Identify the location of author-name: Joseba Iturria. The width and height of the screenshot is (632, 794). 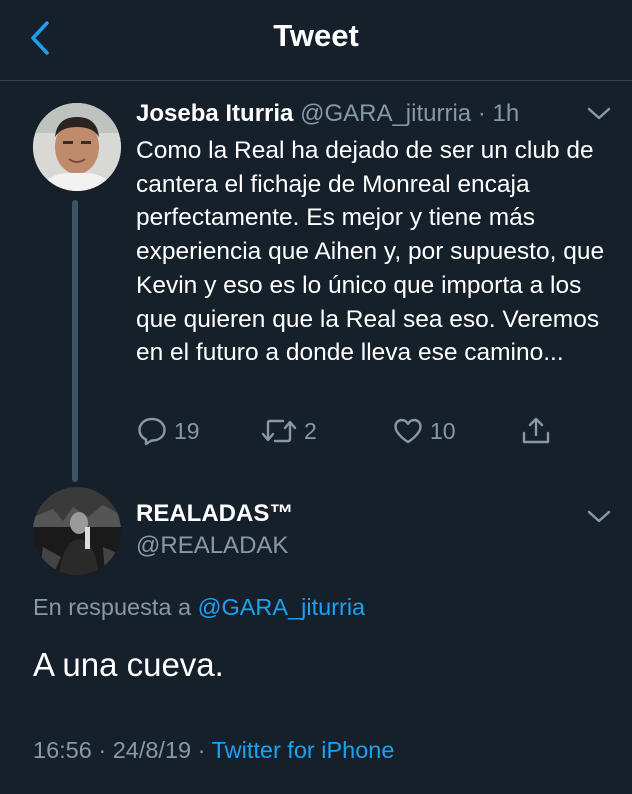
(214, 113).